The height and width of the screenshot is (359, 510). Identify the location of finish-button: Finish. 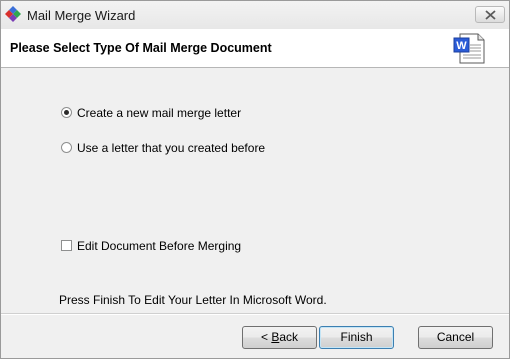
(356, 337).